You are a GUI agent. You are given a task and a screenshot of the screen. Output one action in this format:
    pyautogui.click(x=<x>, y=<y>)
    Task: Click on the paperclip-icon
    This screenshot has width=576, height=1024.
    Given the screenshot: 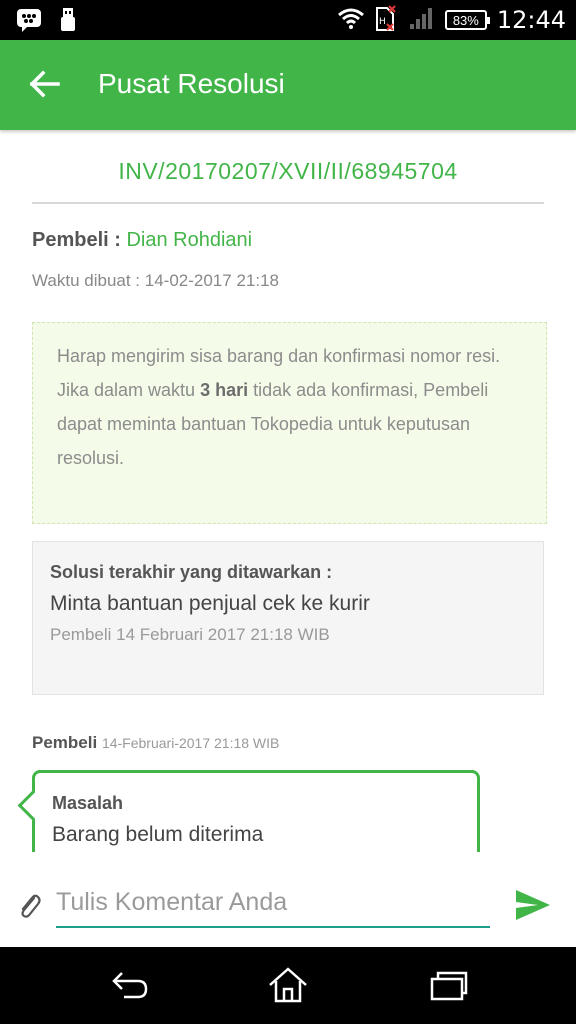 What is the action you would take?
    pyautogui.click(x=31, y=906)
    